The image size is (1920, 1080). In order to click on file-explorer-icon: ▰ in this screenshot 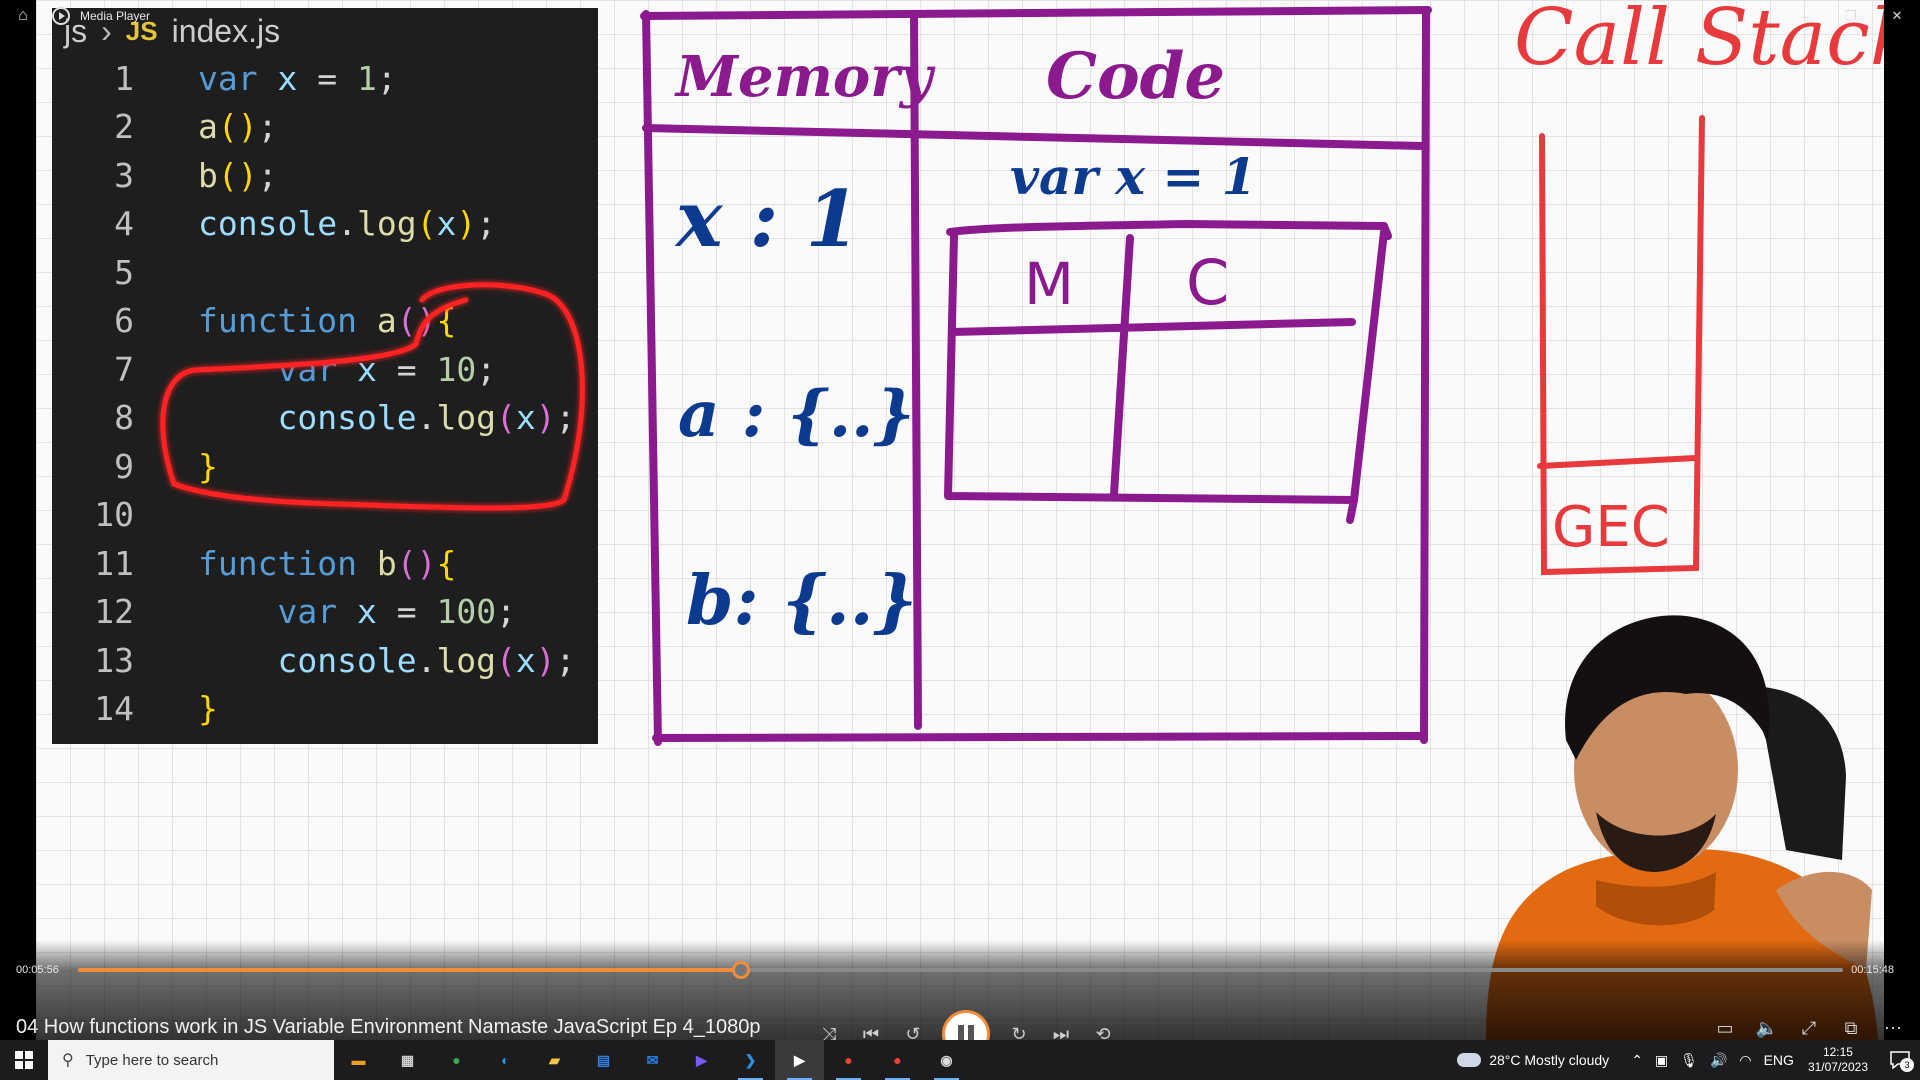, I will do `click(554, 1059)`.